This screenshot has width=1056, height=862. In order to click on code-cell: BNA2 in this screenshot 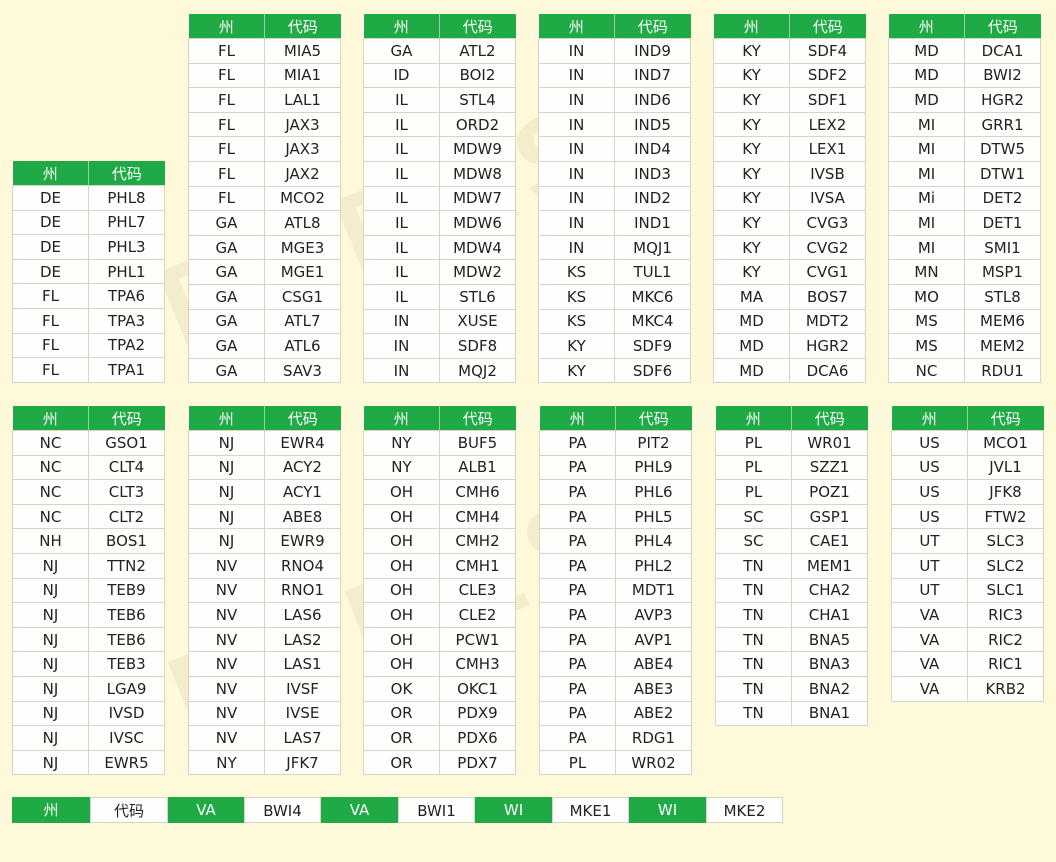, I will do `click(829, 688)`.